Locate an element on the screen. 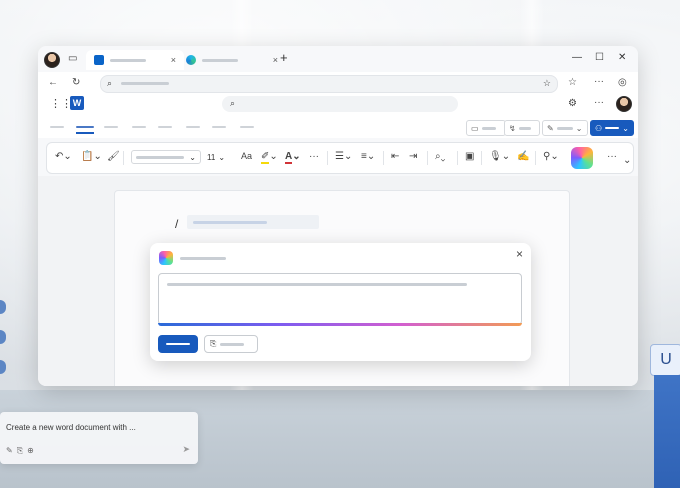  designer-icon: ✍ is located at coordinates (523, 156).